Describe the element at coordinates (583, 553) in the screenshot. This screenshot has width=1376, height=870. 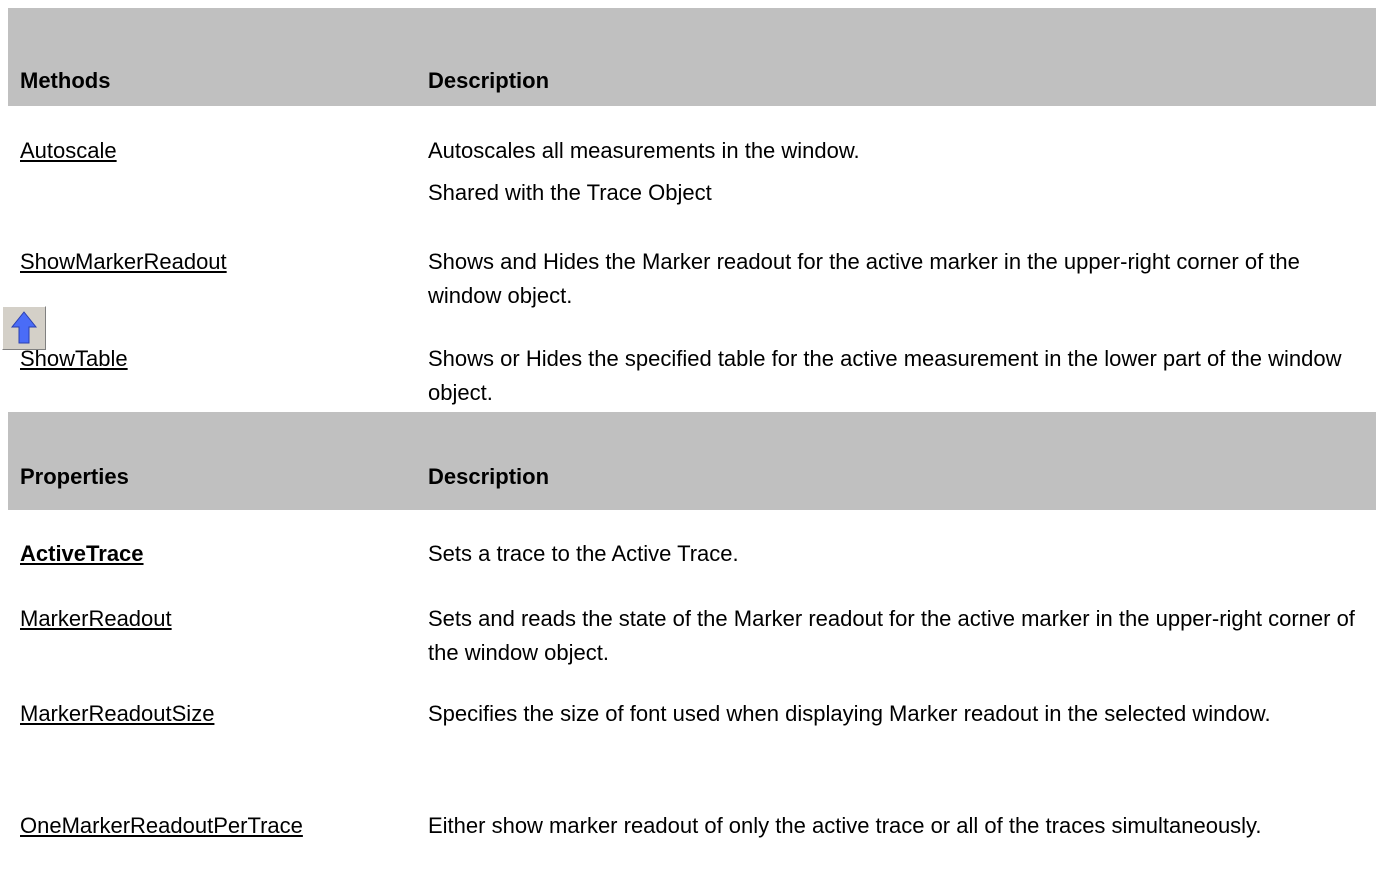
I see `property-description-activetrace: Sets a trace to the Active Trace.` at that location.